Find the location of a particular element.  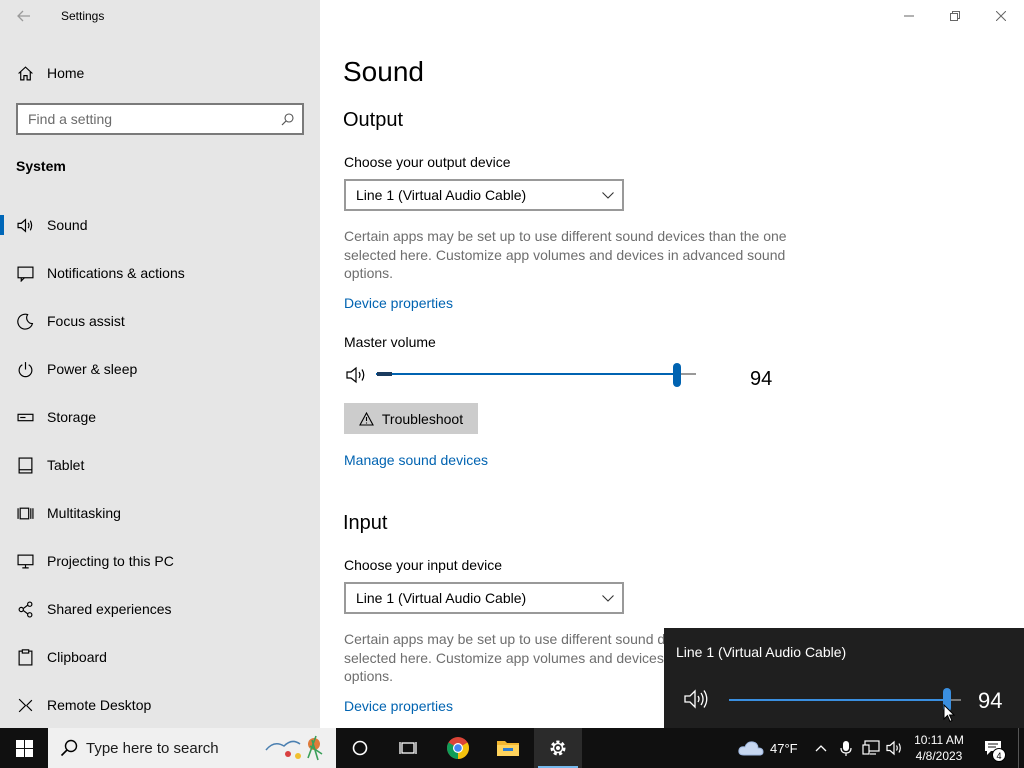

input-device-properties-link: Device properties is located at coordinates (398, 706).